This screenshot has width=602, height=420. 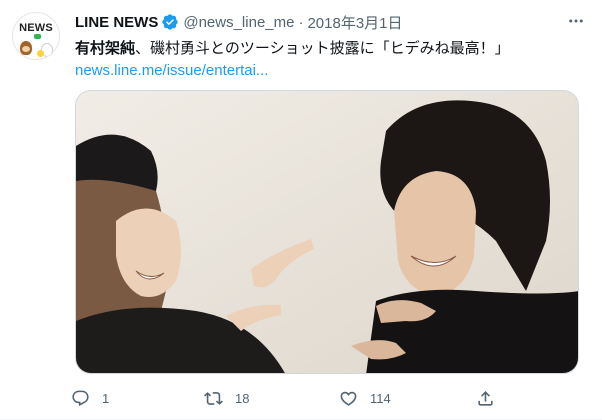 I want to click on retweet-count: 18, so click(x=242, y=398).